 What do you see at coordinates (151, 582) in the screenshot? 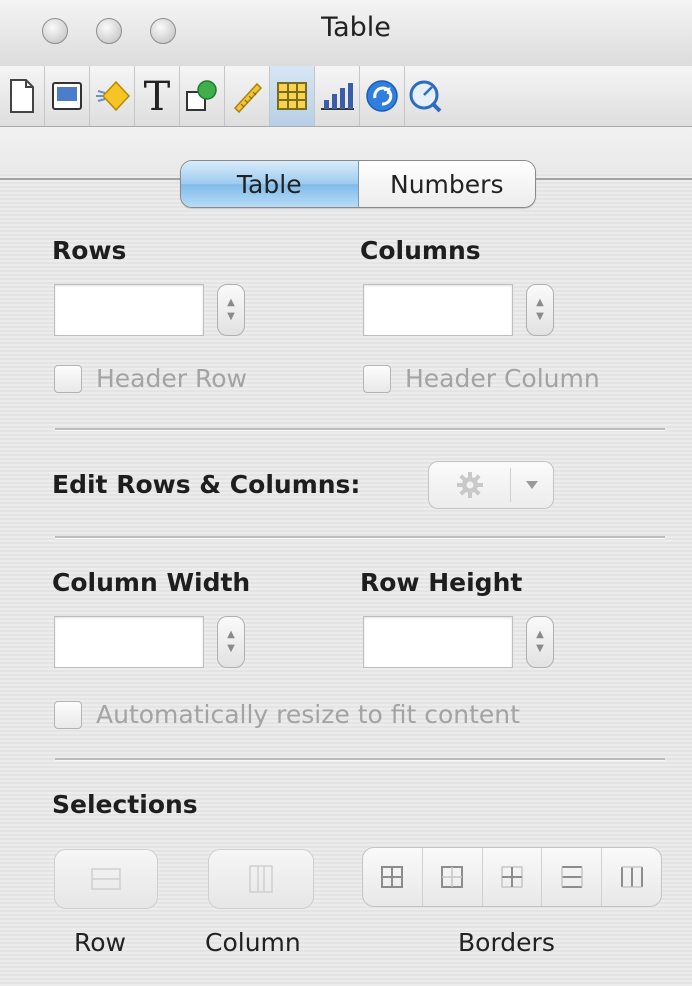
I see `column-width-label: Column Width` at bounding box center [151, 582].